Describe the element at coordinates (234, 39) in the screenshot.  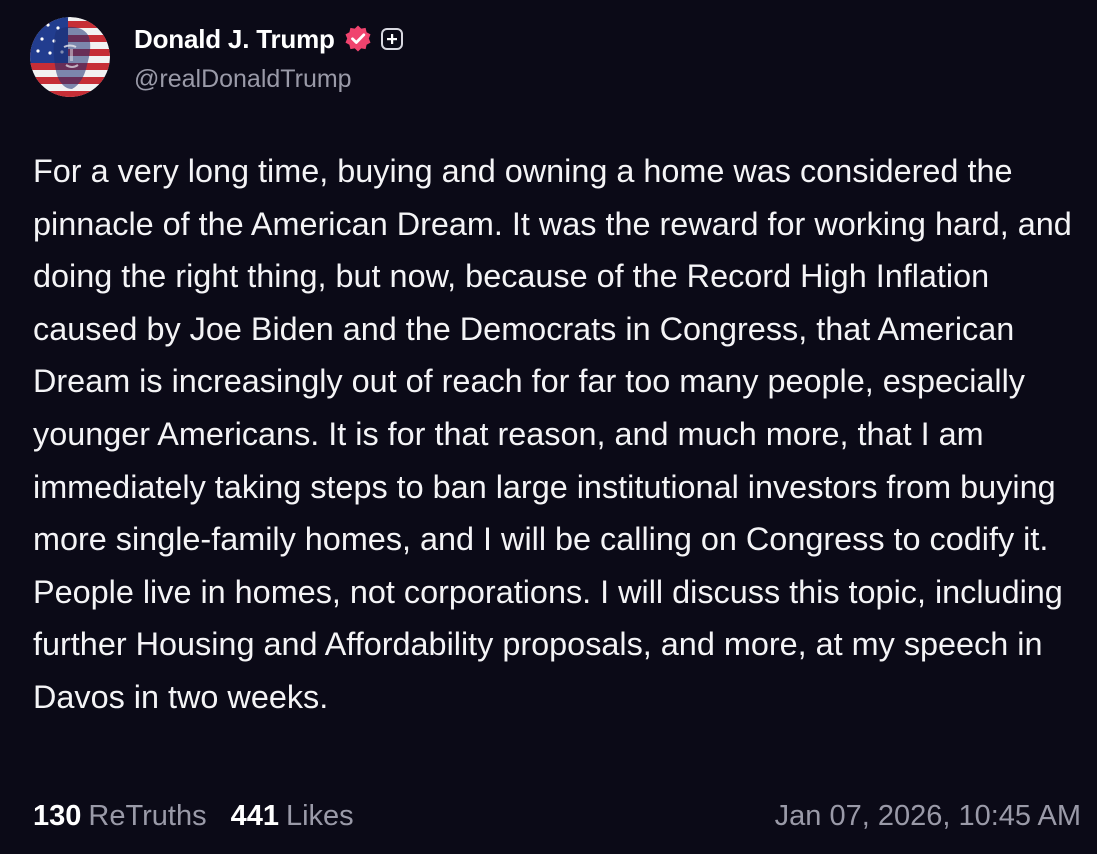
I see `author-display-name: Donald J. Trump` at that location.